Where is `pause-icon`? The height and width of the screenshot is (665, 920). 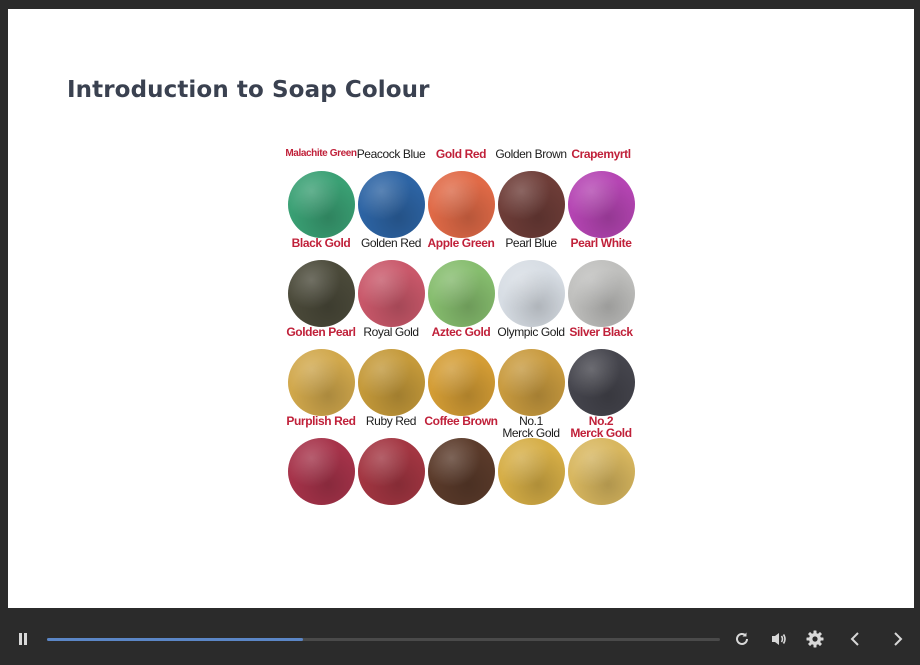
pause-icon is located at coordinates (23, 639).